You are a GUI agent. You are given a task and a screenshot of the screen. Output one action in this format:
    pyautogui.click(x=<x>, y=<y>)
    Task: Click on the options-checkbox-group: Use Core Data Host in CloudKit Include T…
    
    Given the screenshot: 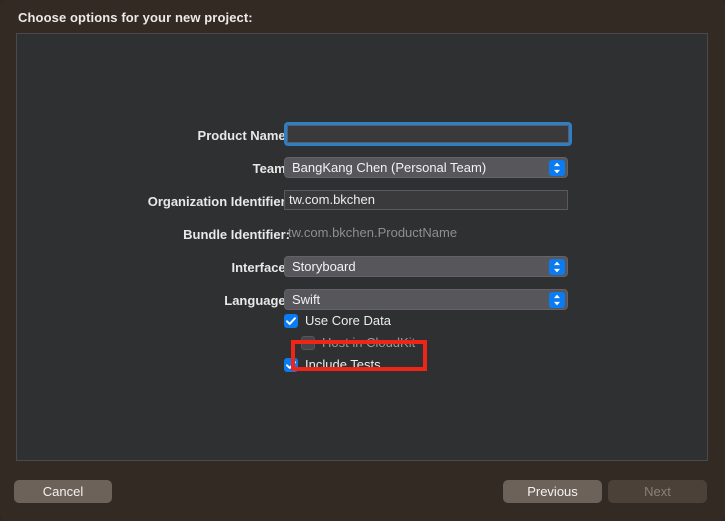 What is the action you would take?
    pyautogui.click(x=349, y=343)
    